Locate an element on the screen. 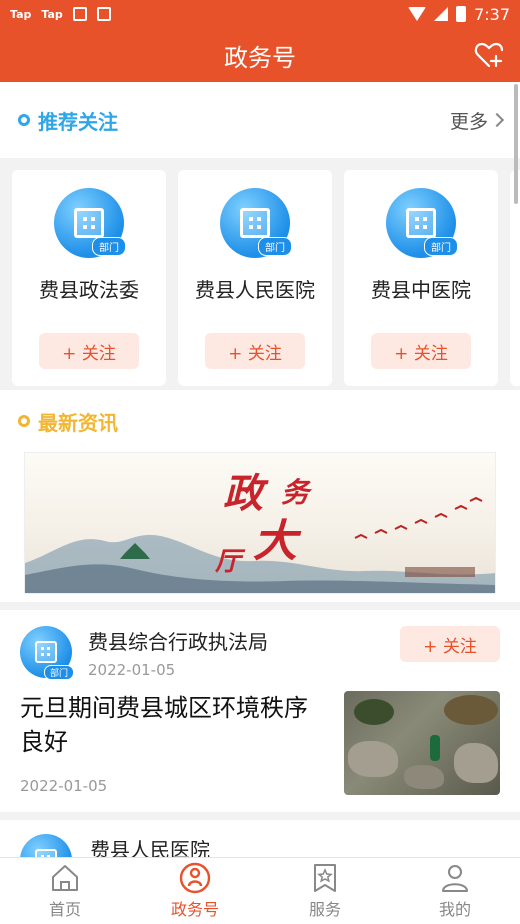  tab-profile: 我的 is located at coordinates (455, 891).